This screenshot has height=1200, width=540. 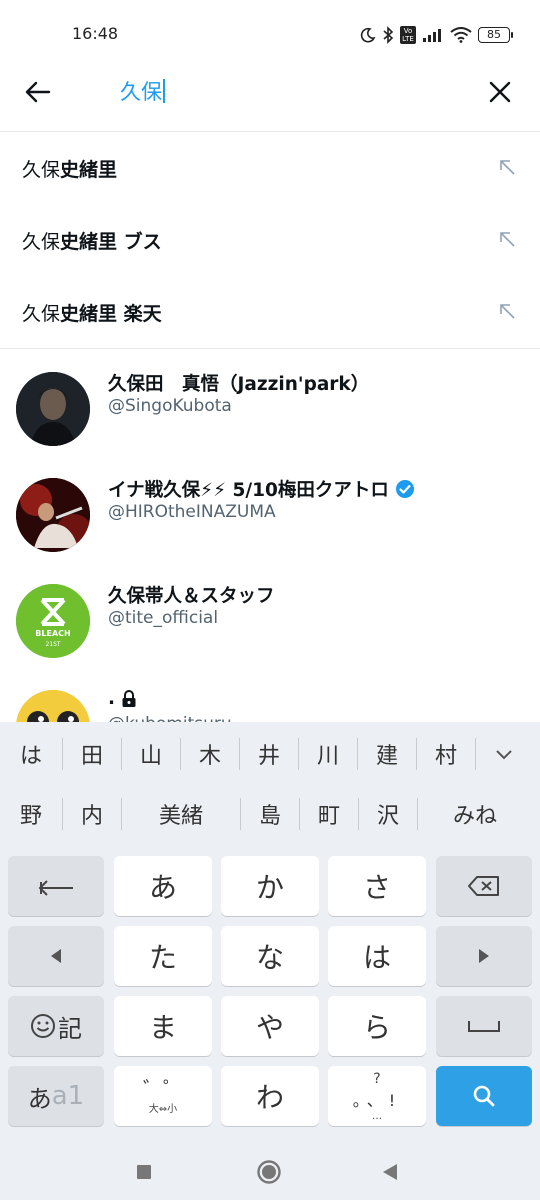 What do you see at coordinates (39, 1098) in the screenshot?
I see `input-mode-kana: あ` at bounding box center [39, 1098].